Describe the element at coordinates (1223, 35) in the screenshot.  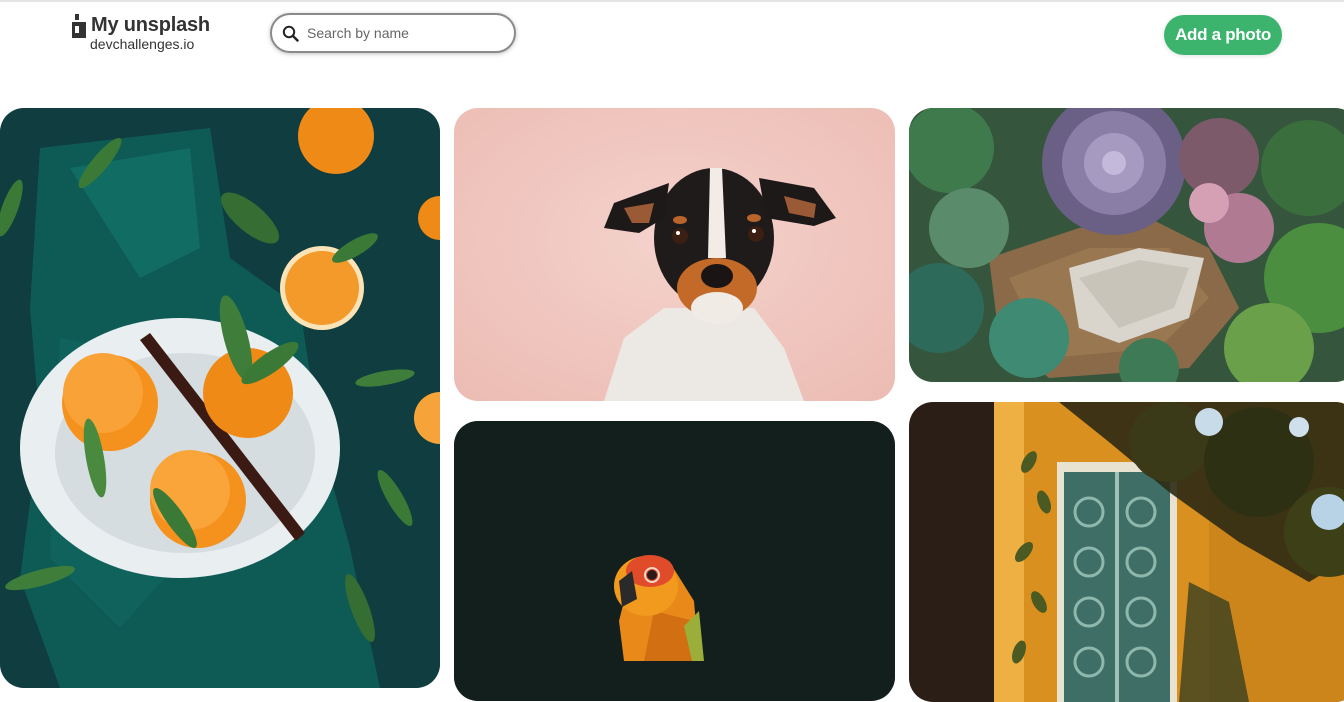
I see `add-photo-button: Add a photo` at that location.